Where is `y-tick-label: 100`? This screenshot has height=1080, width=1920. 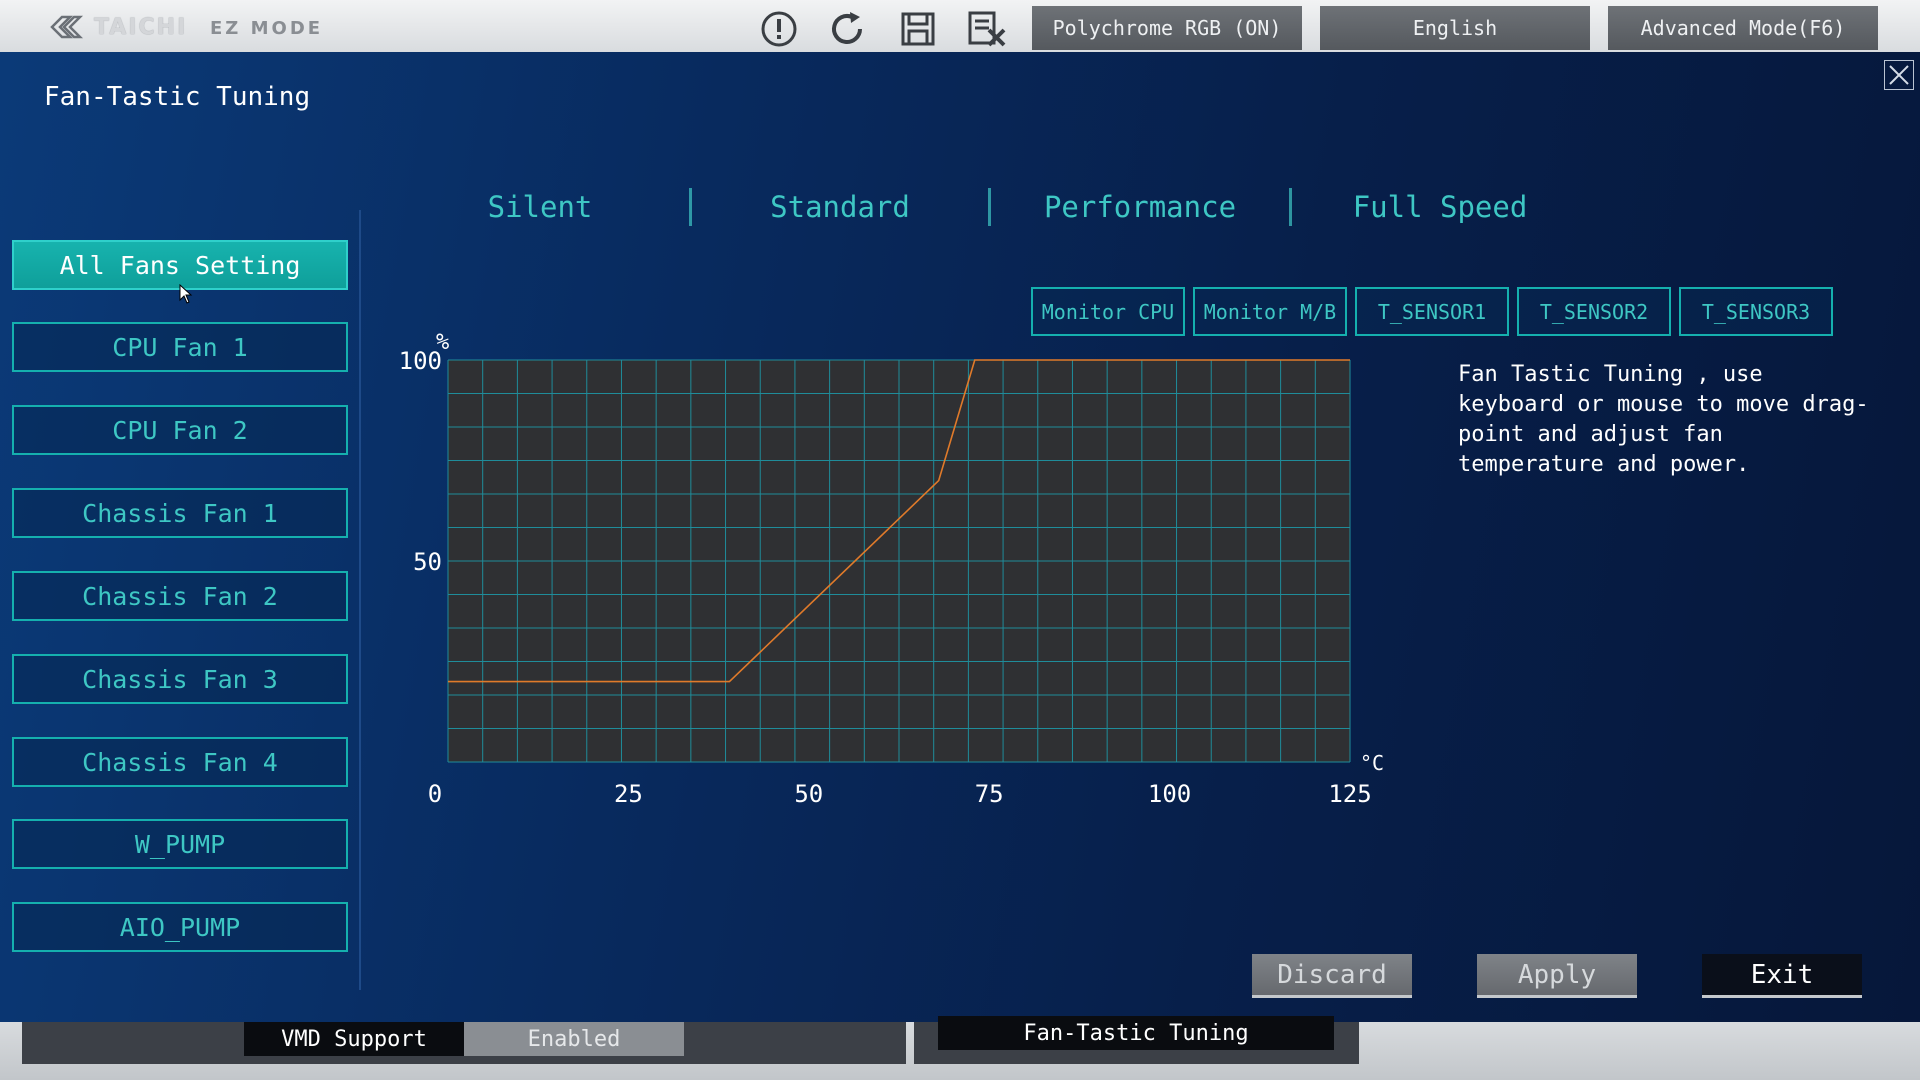 y-tick-label: 100 is located at coordinates (420, 361).